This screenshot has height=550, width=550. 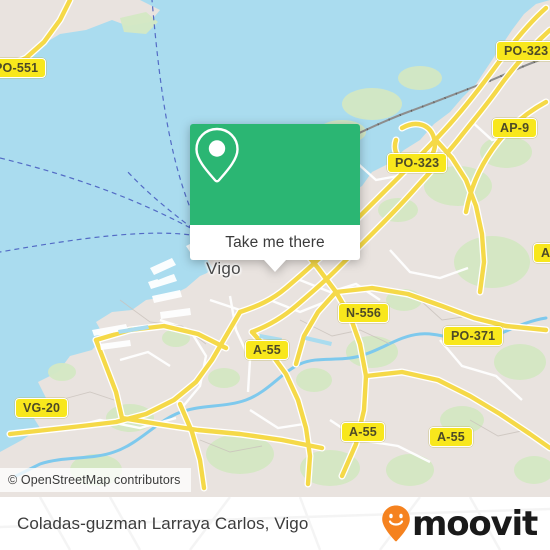 I want to click on road-shield: PO-551, so click(x=23, y=68).